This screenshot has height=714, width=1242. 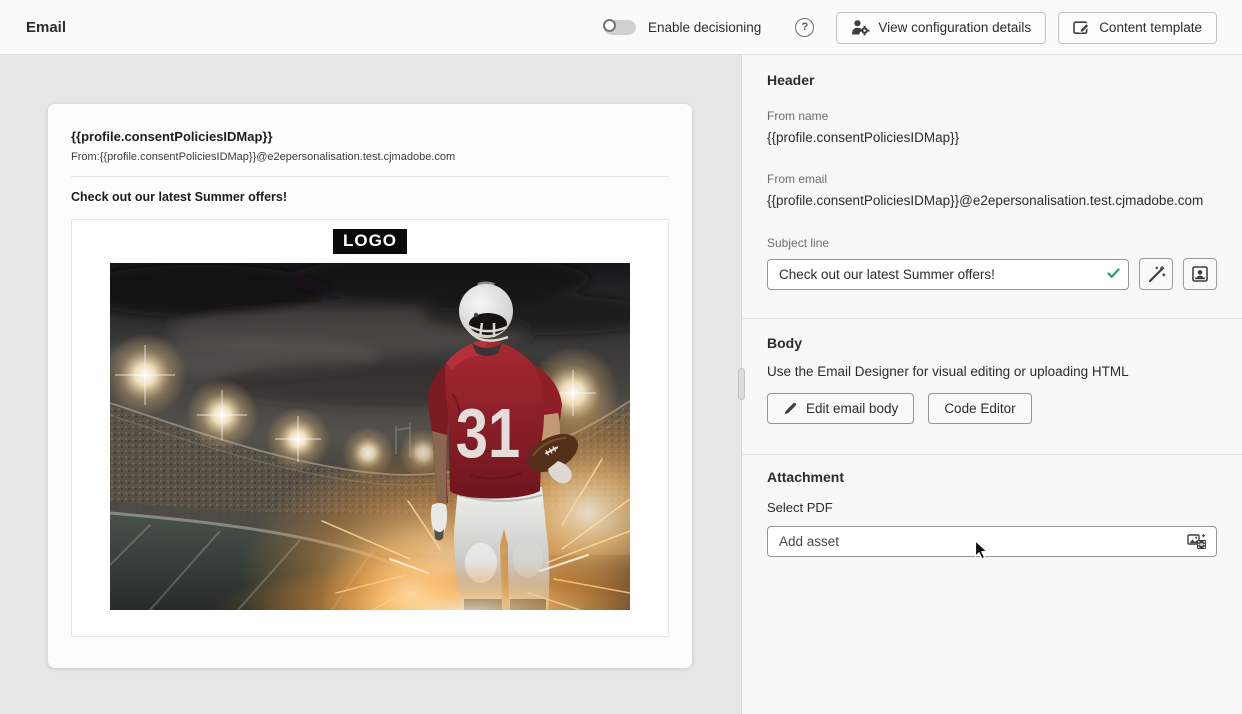 I want to click on edit-email-body-button: Edit email body, so click(x=841, y=408).